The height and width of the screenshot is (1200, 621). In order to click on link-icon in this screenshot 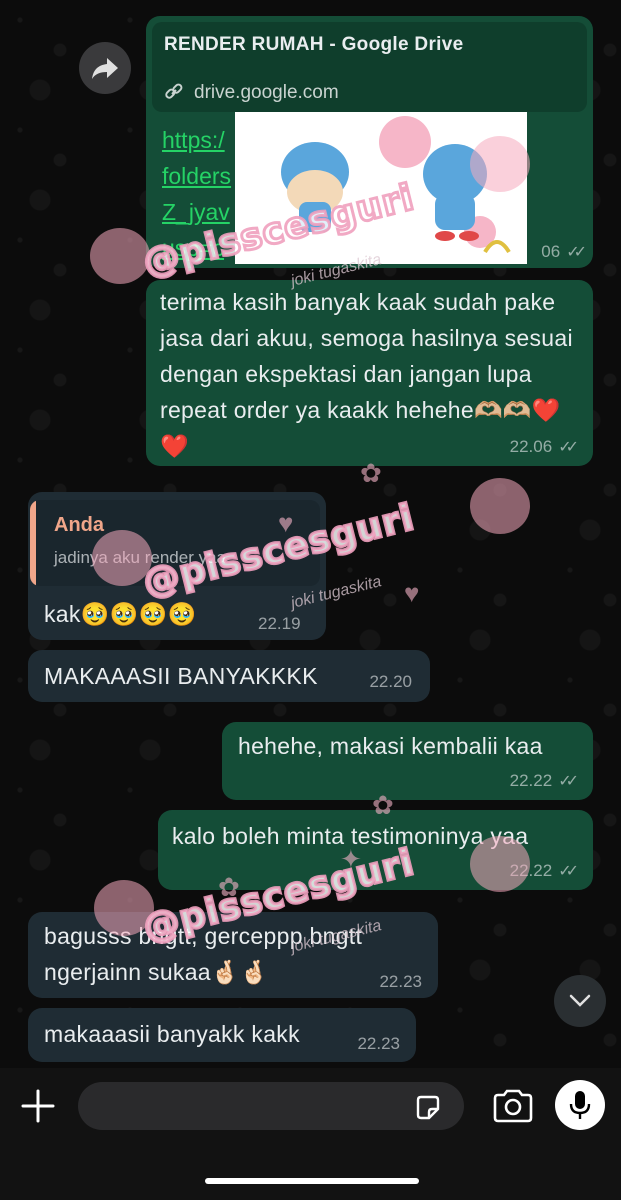, I will do `click(174, 91)`.